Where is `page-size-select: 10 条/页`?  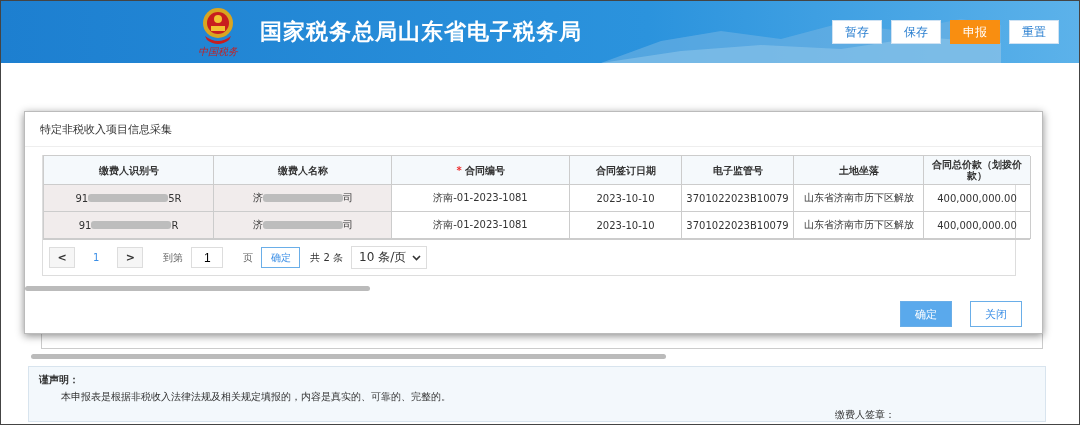 page-size-select: 10 条/页 is located at coordinates (389, 257).